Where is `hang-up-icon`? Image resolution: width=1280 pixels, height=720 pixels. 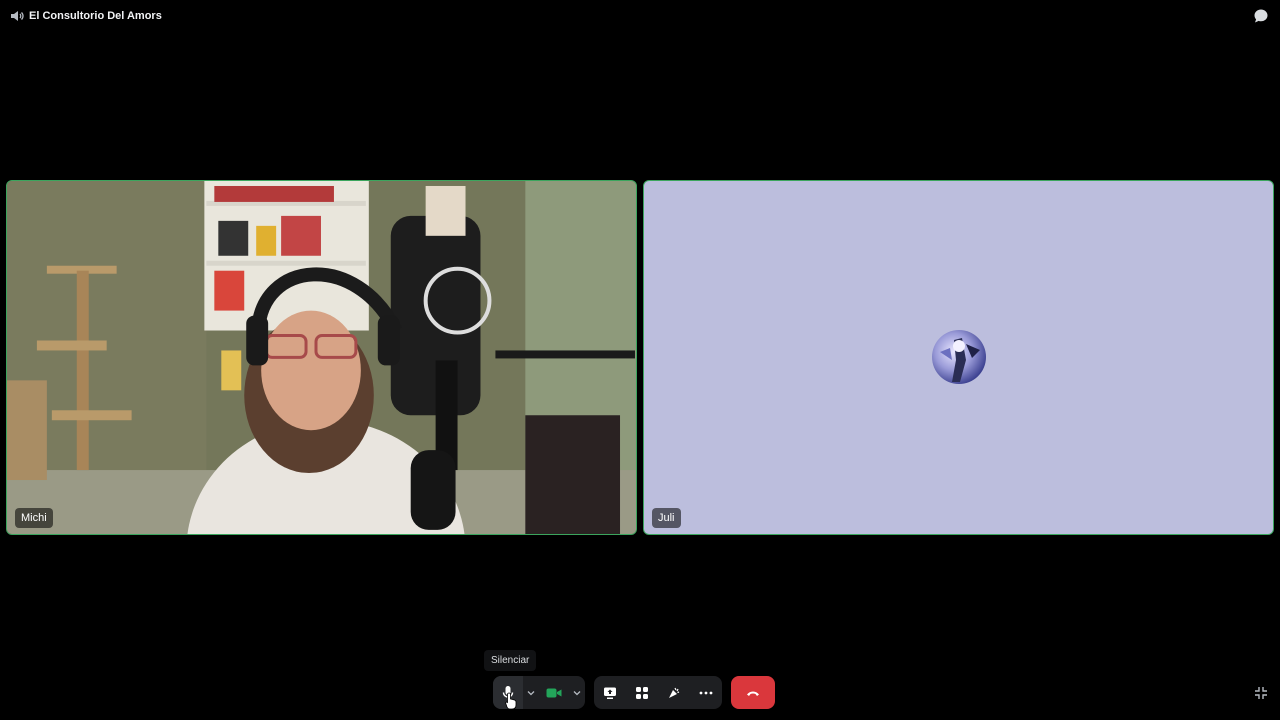 hang-up-icon is located at coordinates (753, 693).